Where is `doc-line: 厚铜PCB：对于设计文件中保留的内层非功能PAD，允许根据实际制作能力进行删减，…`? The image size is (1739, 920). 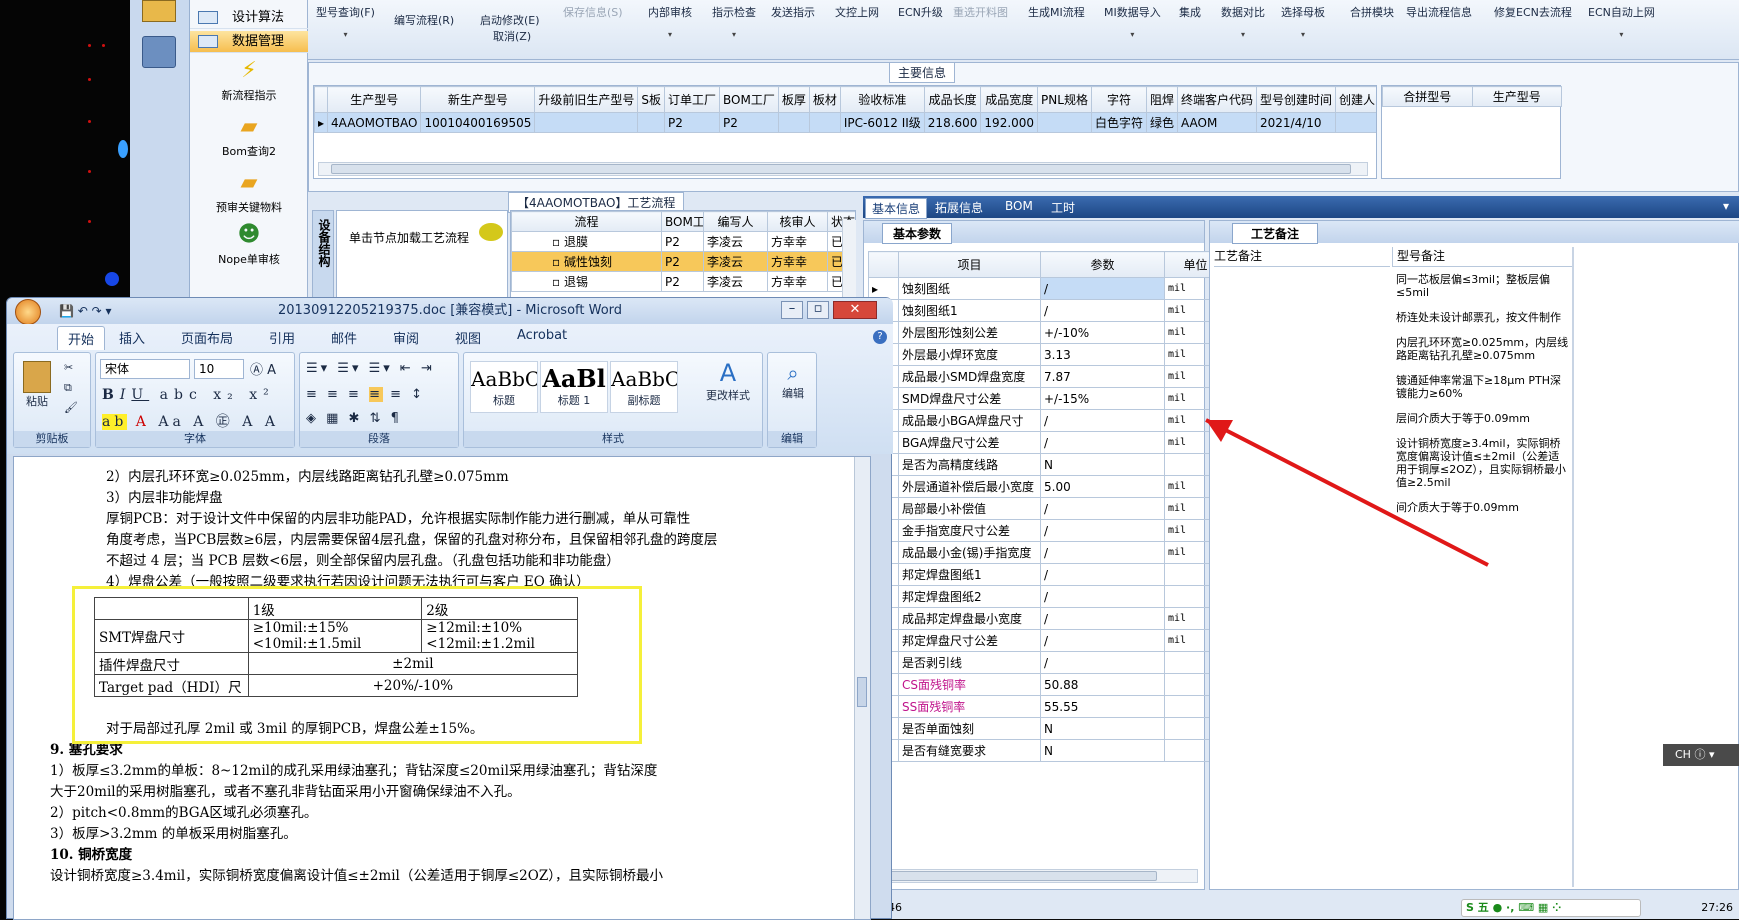
doc-line: 厚铜PCB：对于设计文件中保留的内层非功能PAD，允许根据实际制作能力进行删减，… is located at coordinates (398, 519).